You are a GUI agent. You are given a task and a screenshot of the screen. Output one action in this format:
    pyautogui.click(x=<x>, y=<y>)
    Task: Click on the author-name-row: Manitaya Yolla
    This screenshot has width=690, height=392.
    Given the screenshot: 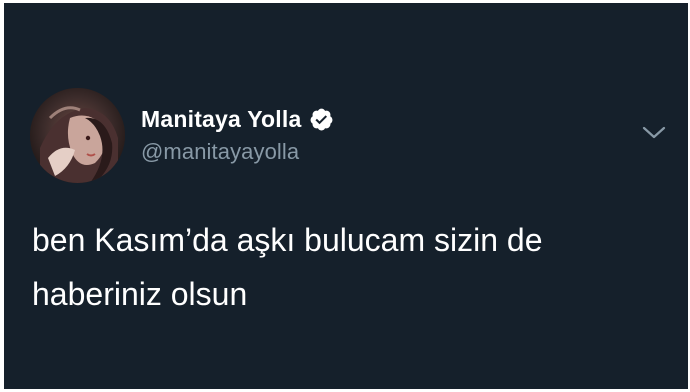 What is the action you would take?
    pyautogui.click(x=237, y=119)
    